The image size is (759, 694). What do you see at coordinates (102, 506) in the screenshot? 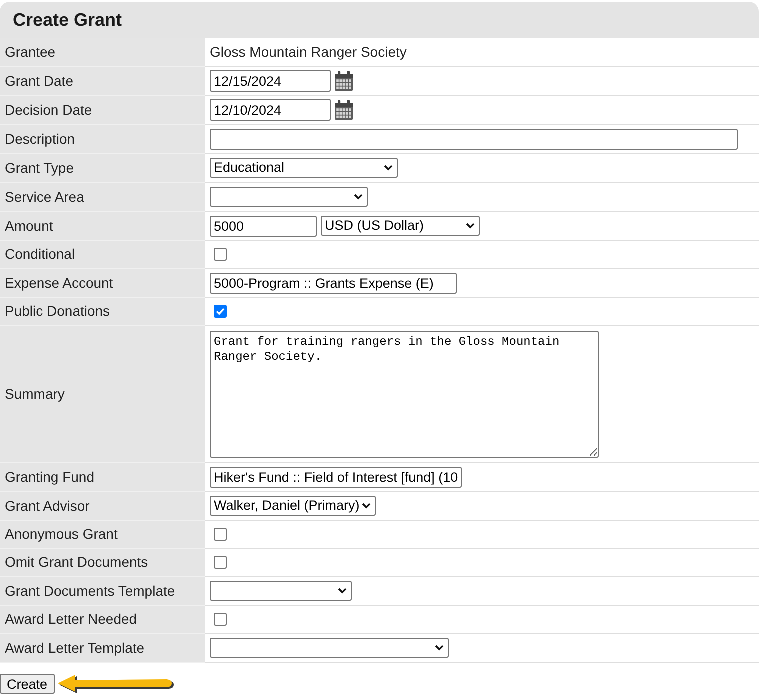
I see `field-label: Grant Advisor` at bounding box center [102, 506].